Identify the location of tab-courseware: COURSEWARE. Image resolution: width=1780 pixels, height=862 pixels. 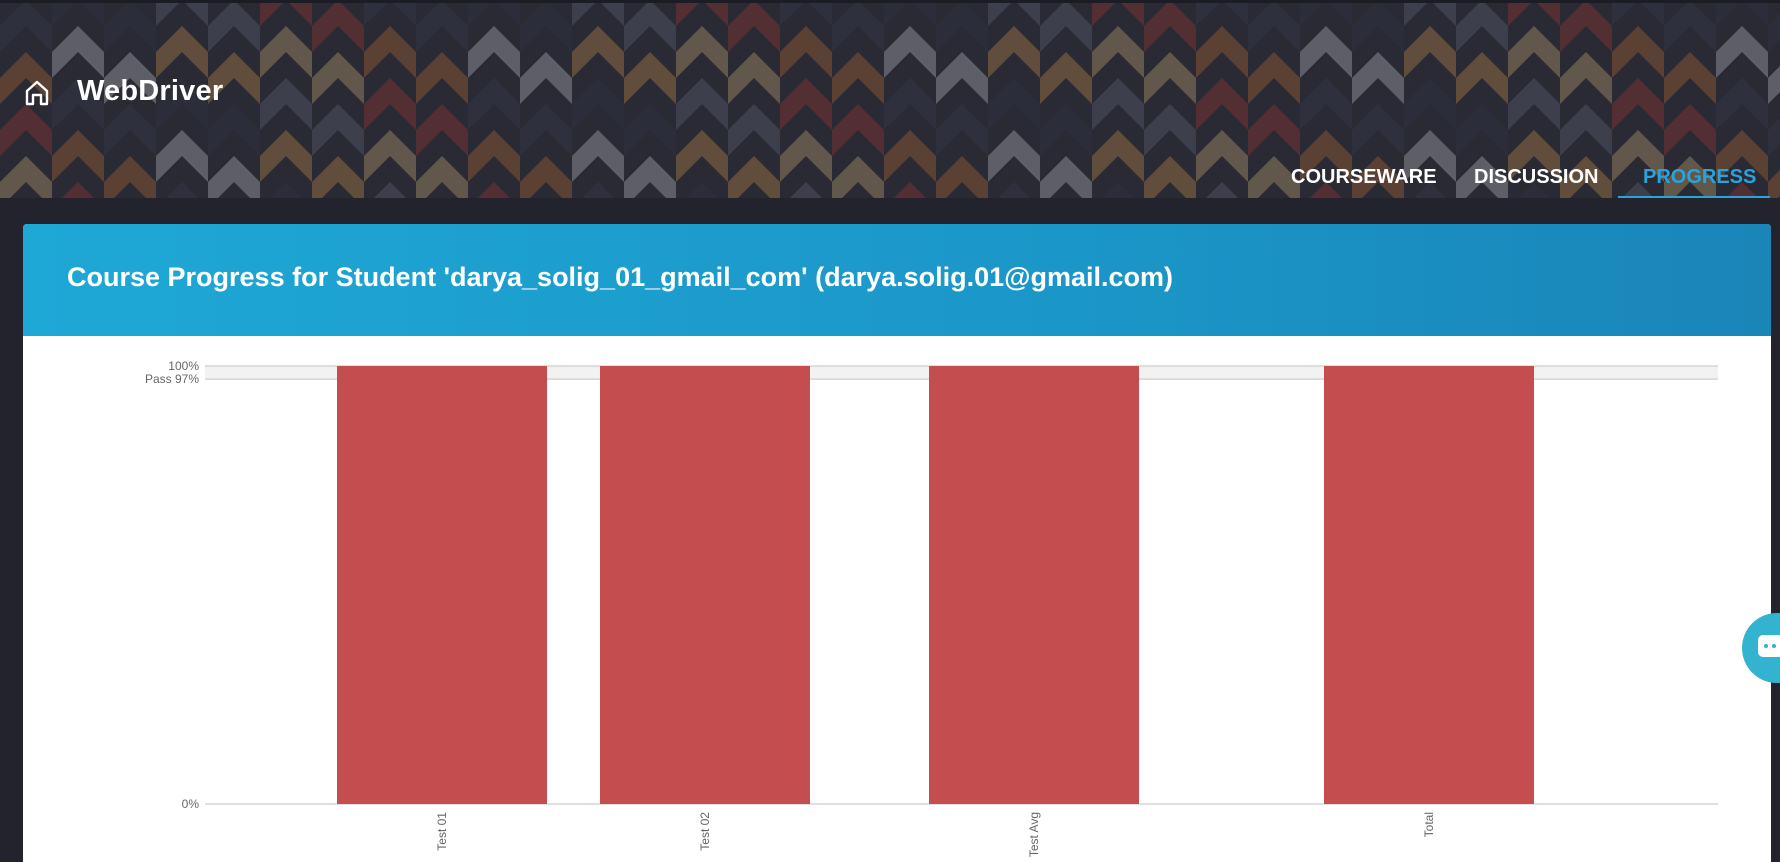
(1364, 177).